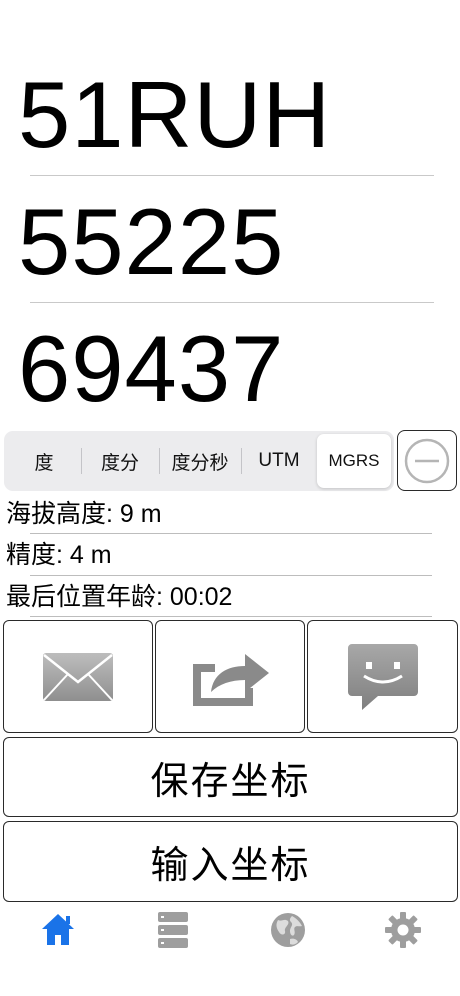  What do you see at coordinates (402, 949) in the screenshot?
I see `tab-settings` at bounding box center [402, 949].